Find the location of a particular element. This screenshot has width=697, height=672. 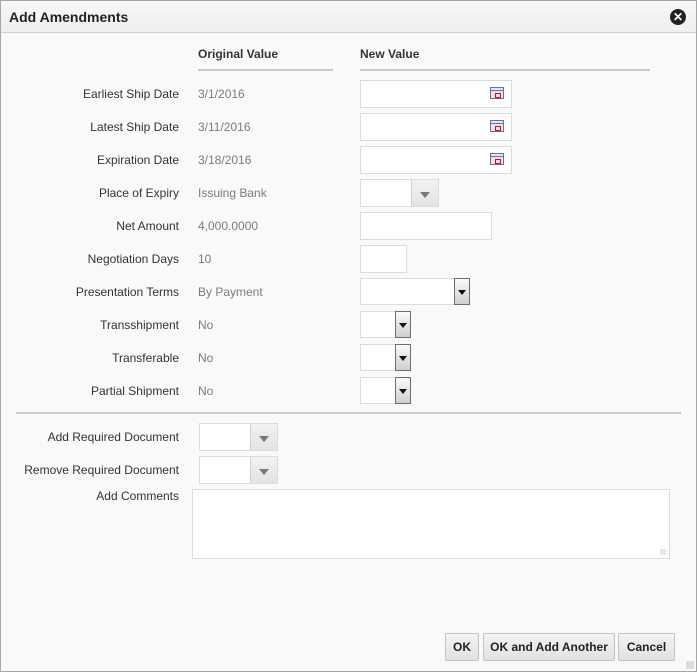

net-amount-label: Net Amount is located at coordinates (147, 226).